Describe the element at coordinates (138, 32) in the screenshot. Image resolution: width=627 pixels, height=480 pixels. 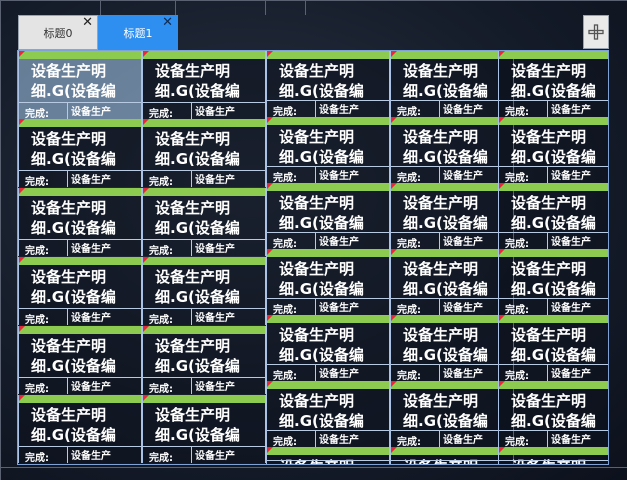
I see `tab-1: 标题1 ✕` at that location.